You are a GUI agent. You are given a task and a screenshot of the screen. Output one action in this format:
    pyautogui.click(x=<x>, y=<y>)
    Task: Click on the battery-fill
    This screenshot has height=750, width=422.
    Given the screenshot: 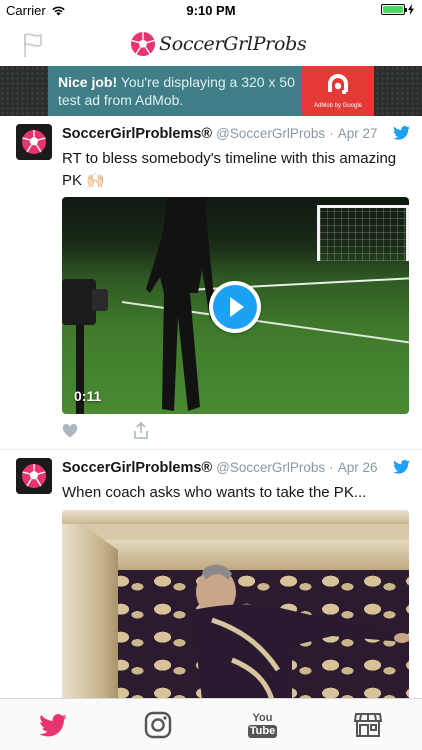 What is the action you would take?
    pyautogui.click(x=393, y=9)
    